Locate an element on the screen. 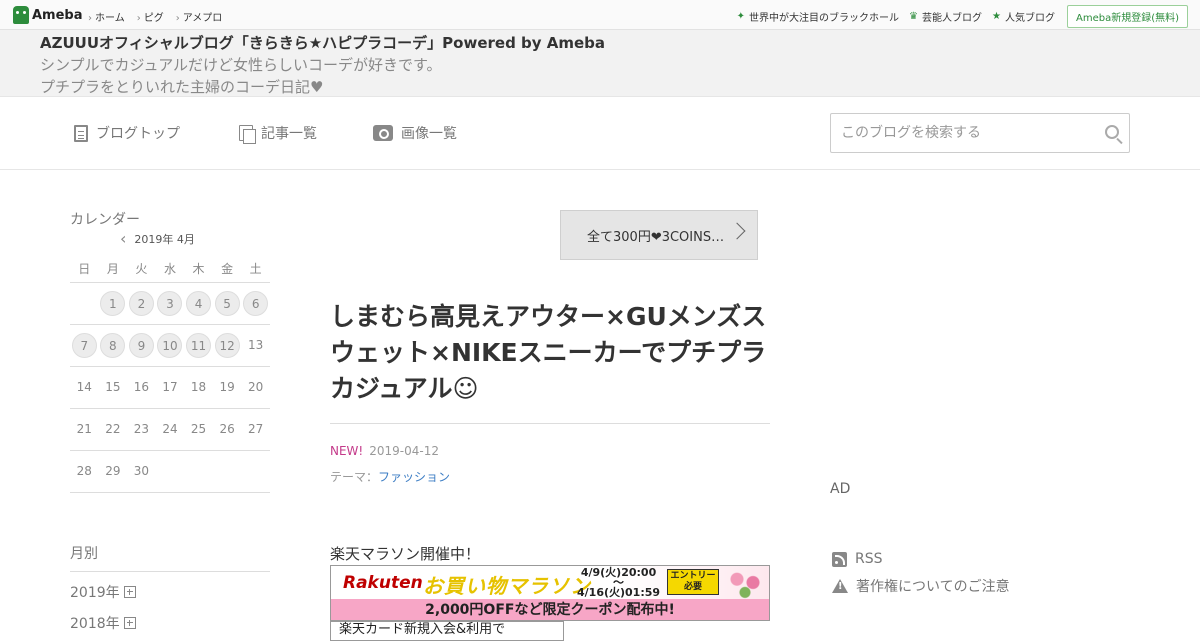  calendar-week: 28 29 30 is located at coordinates (170, 471).